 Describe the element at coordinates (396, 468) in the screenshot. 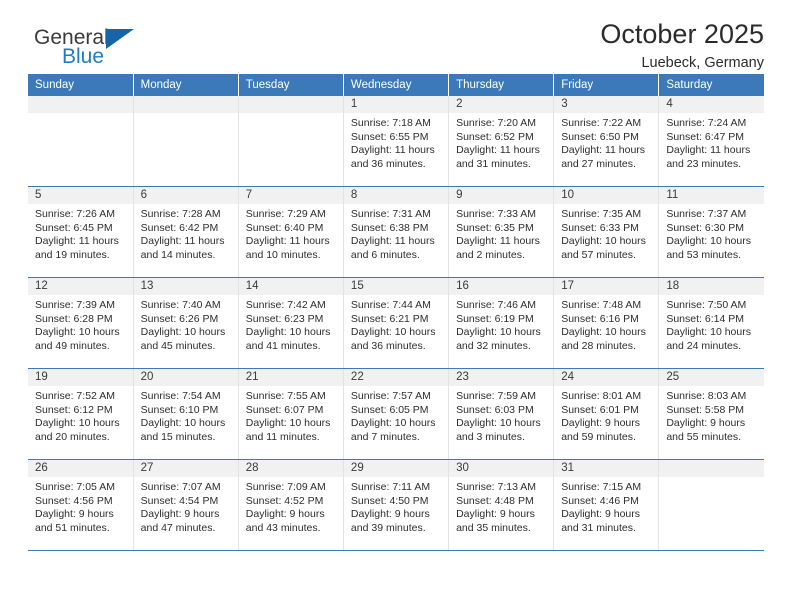

I see `day-number: 29` at that location.